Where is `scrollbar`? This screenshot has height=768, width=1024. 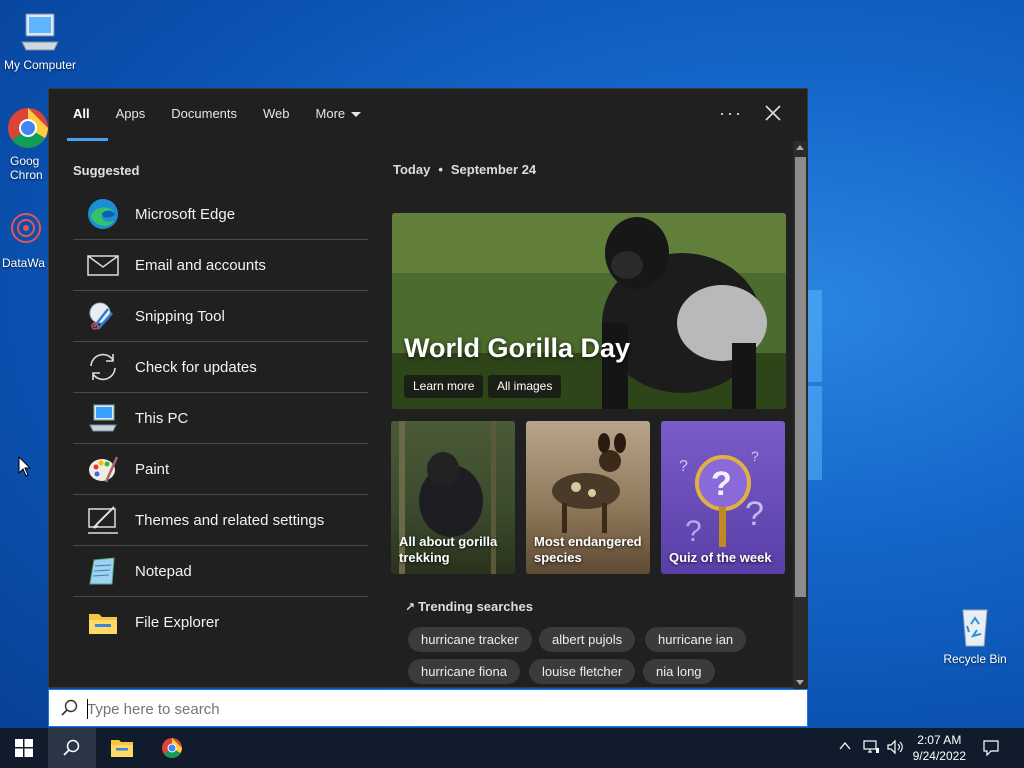
scrollbar is located at coordinates (800, 415).